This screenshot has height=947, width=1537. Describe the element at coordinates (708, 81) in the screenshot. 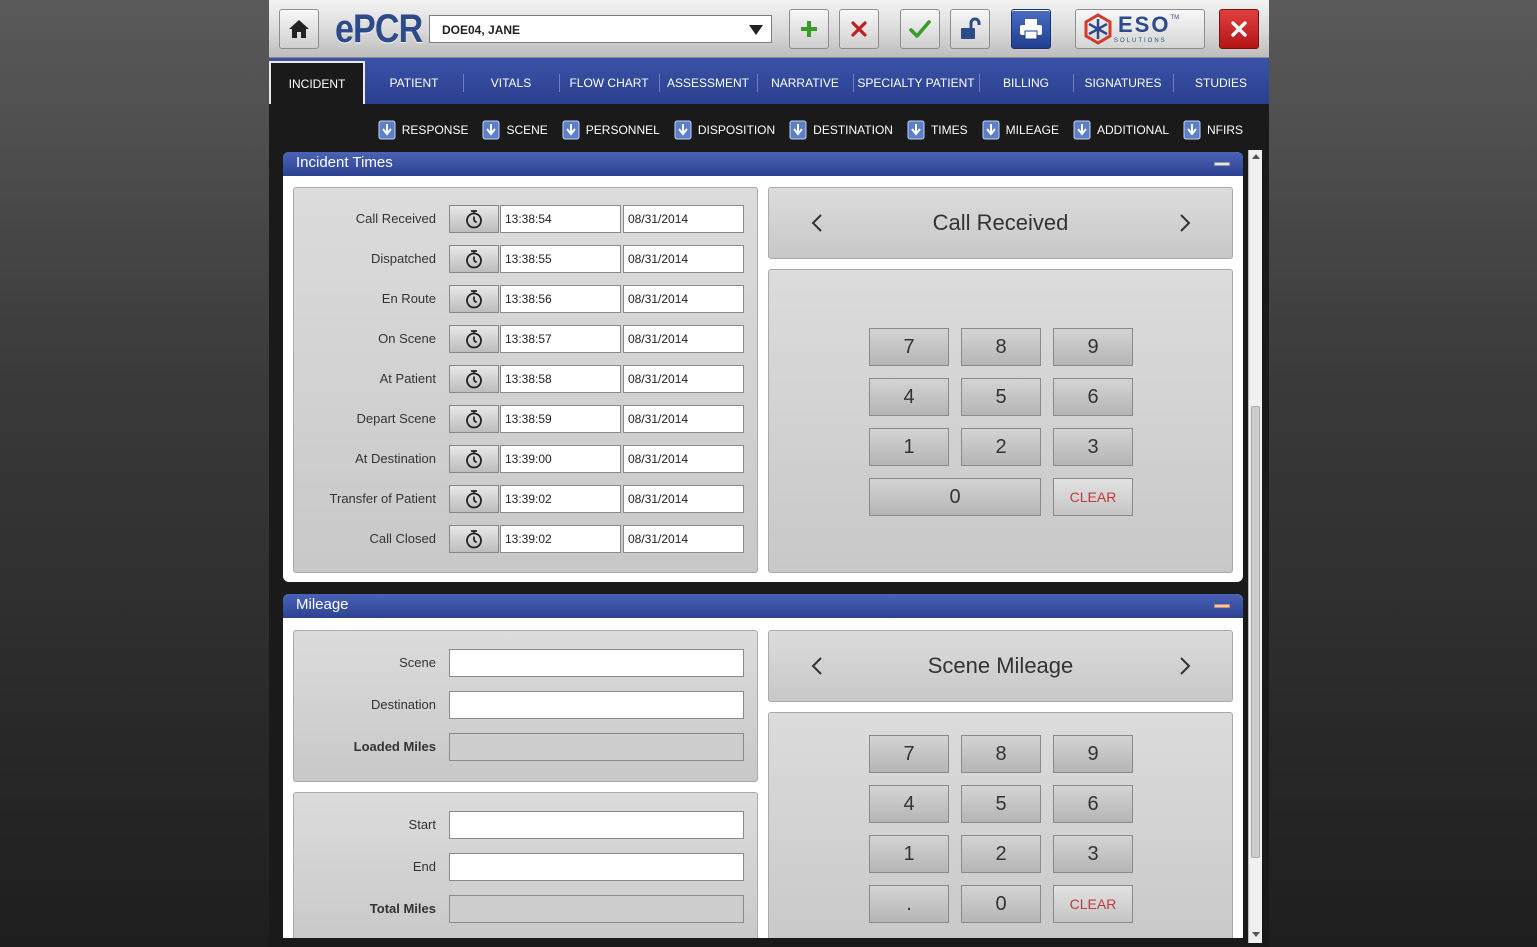

I see `tab-assessment: ASSESSMENT` at that location.